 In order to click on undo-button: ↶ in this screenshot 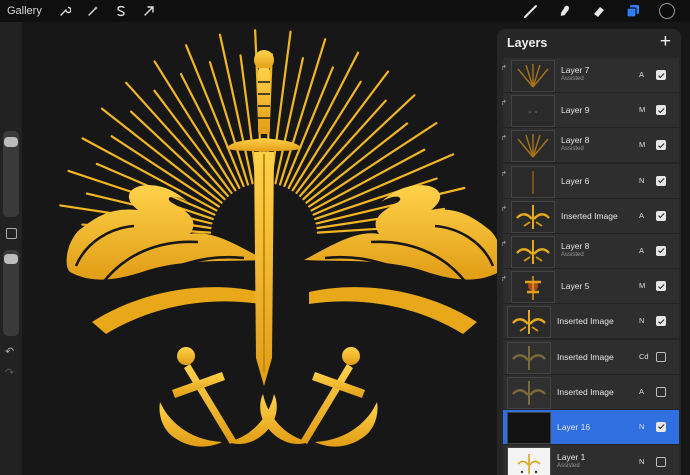, I will do `click(9, 351)`.